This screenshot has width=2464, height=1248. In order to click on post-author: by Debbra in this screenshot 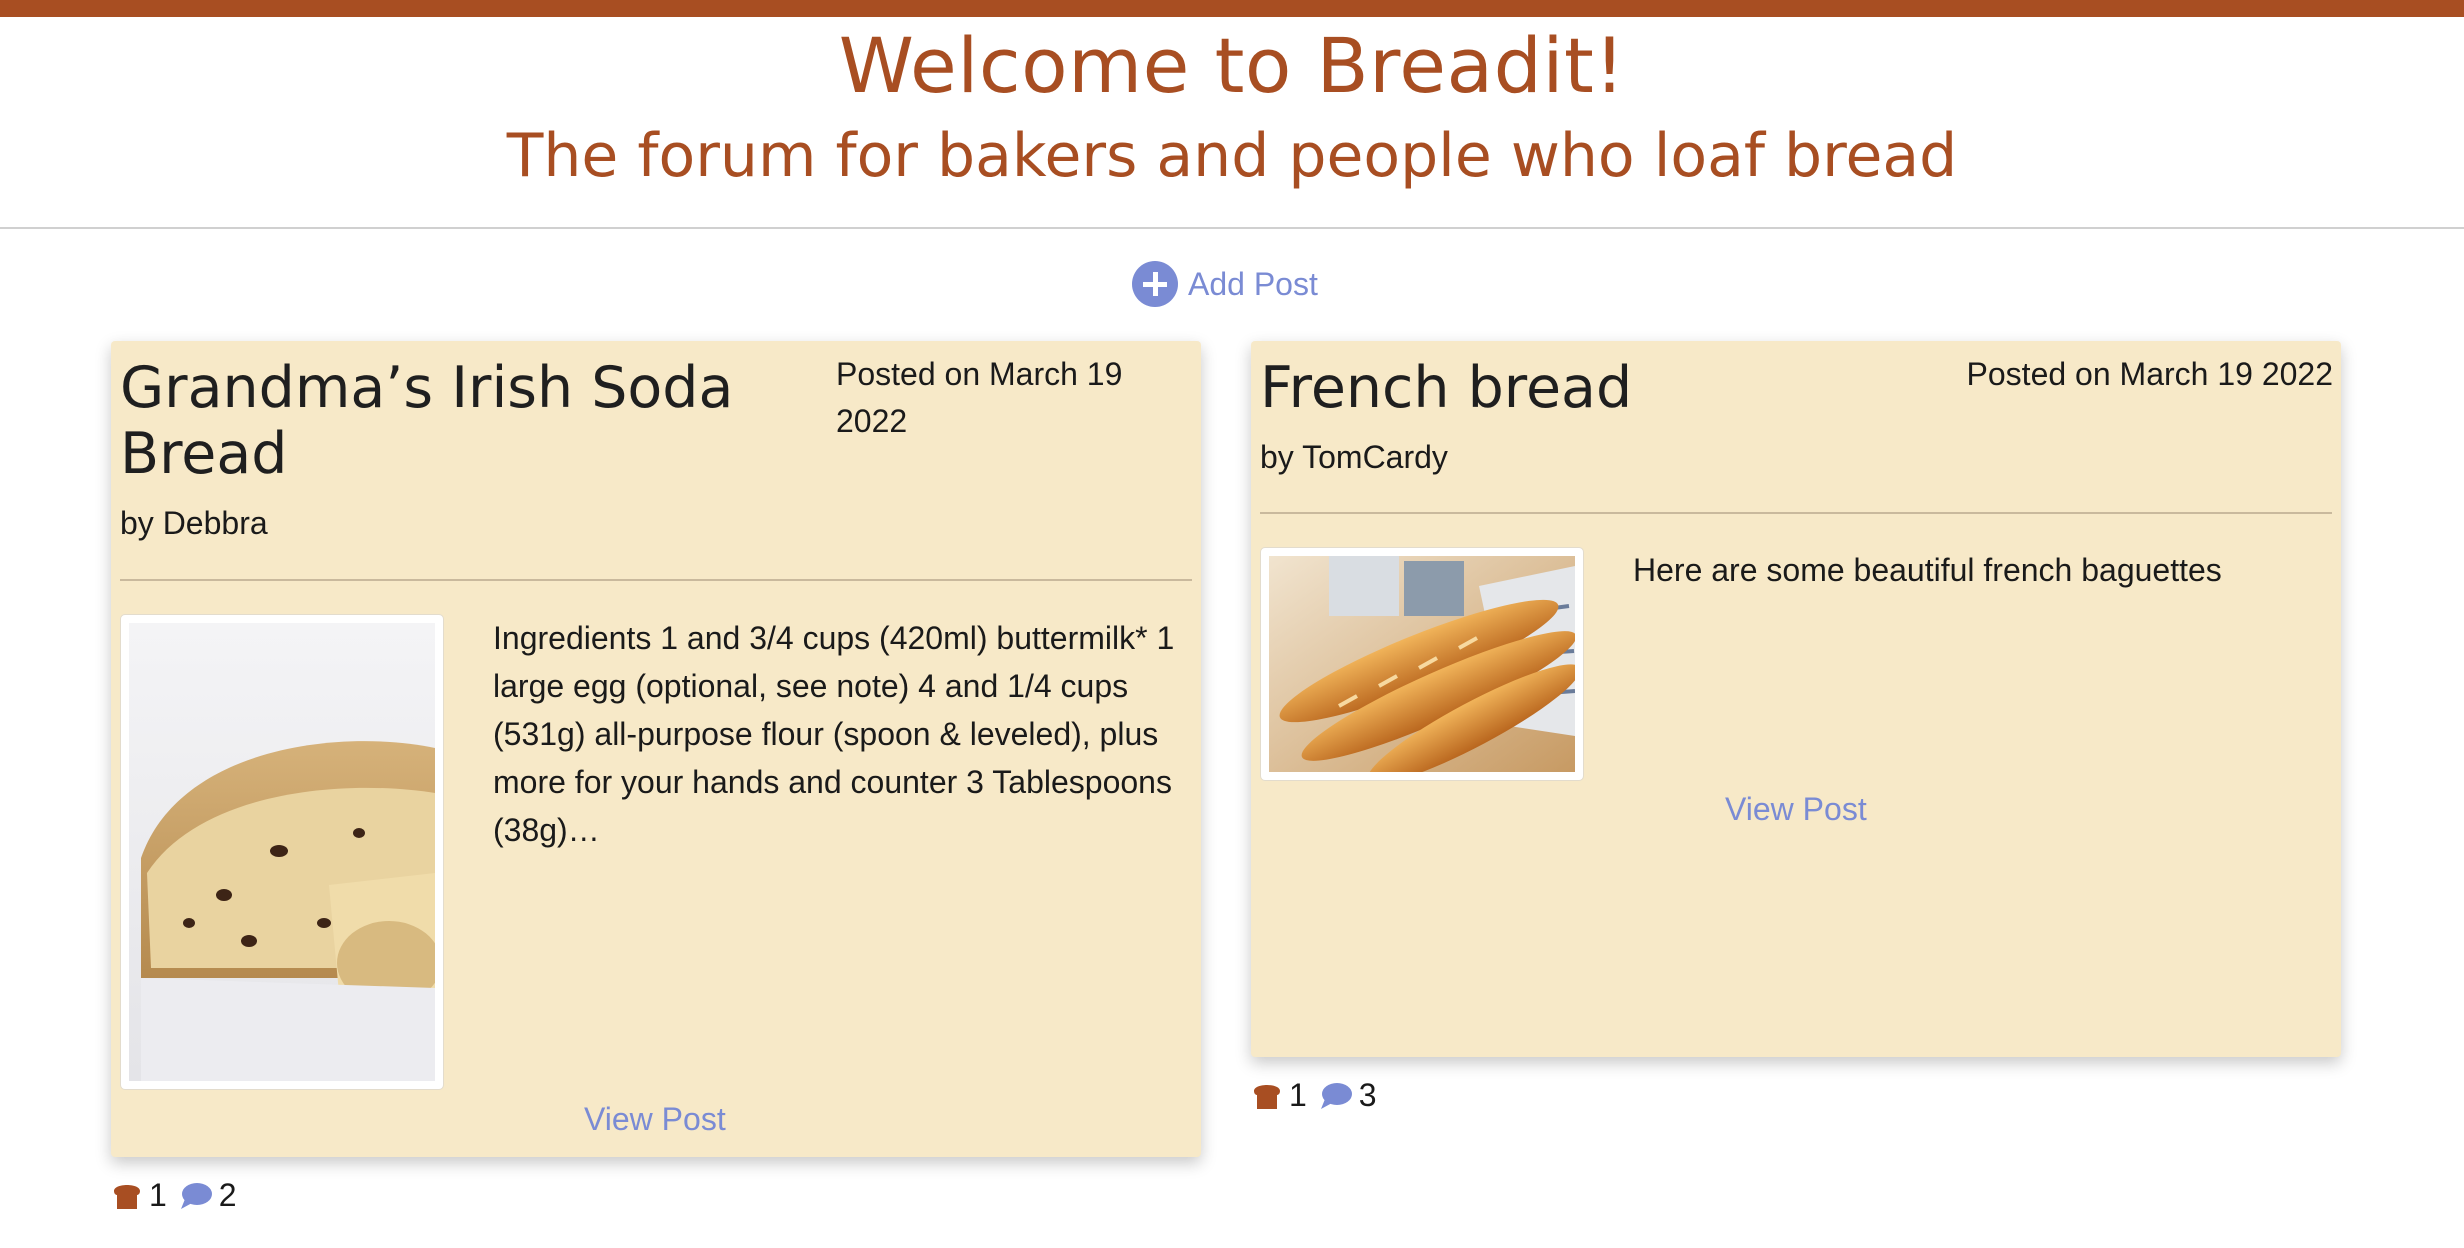, I will do `click(194, 523)`.